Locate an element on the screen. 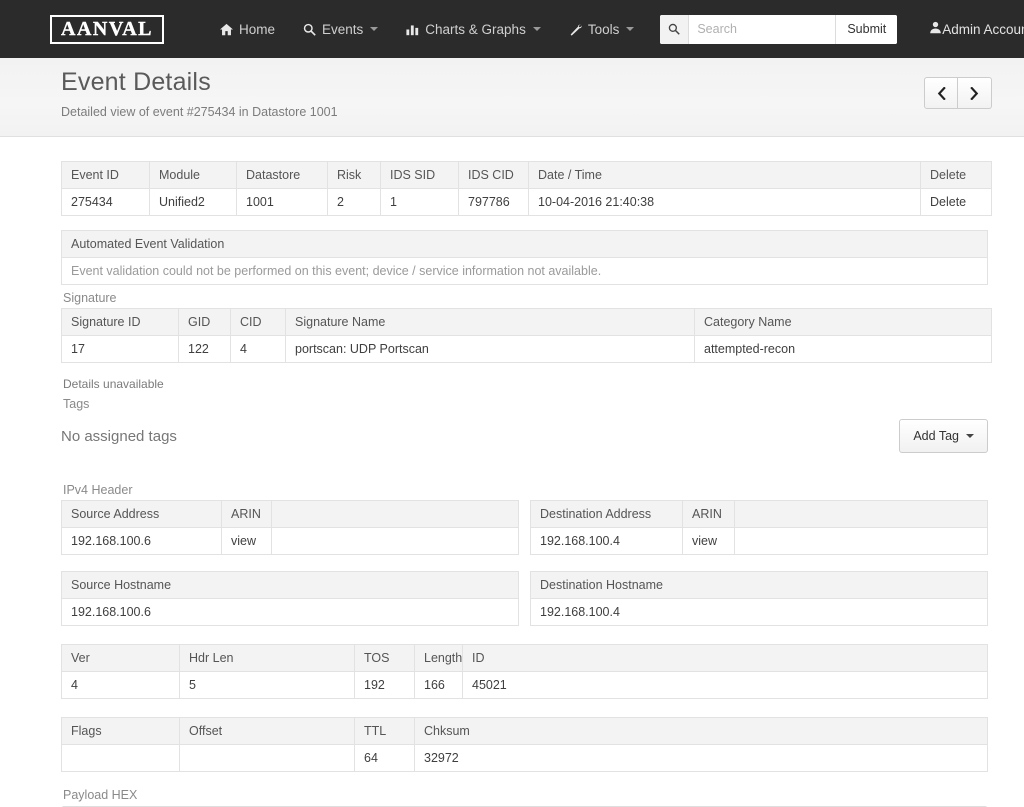 This screenshot has height=807, width=1024. wrench-icon is located at coordinates (575, 29).